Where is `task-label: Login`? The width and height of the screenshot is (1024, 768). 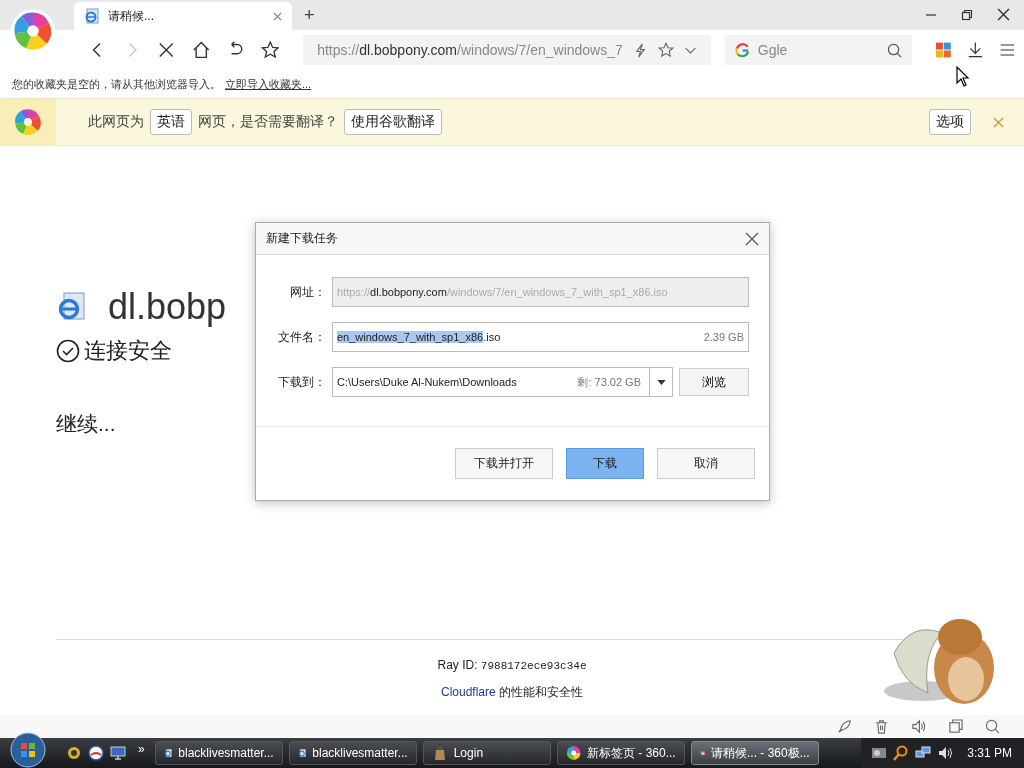 task-label: Login is located at coordinates (468, 753).